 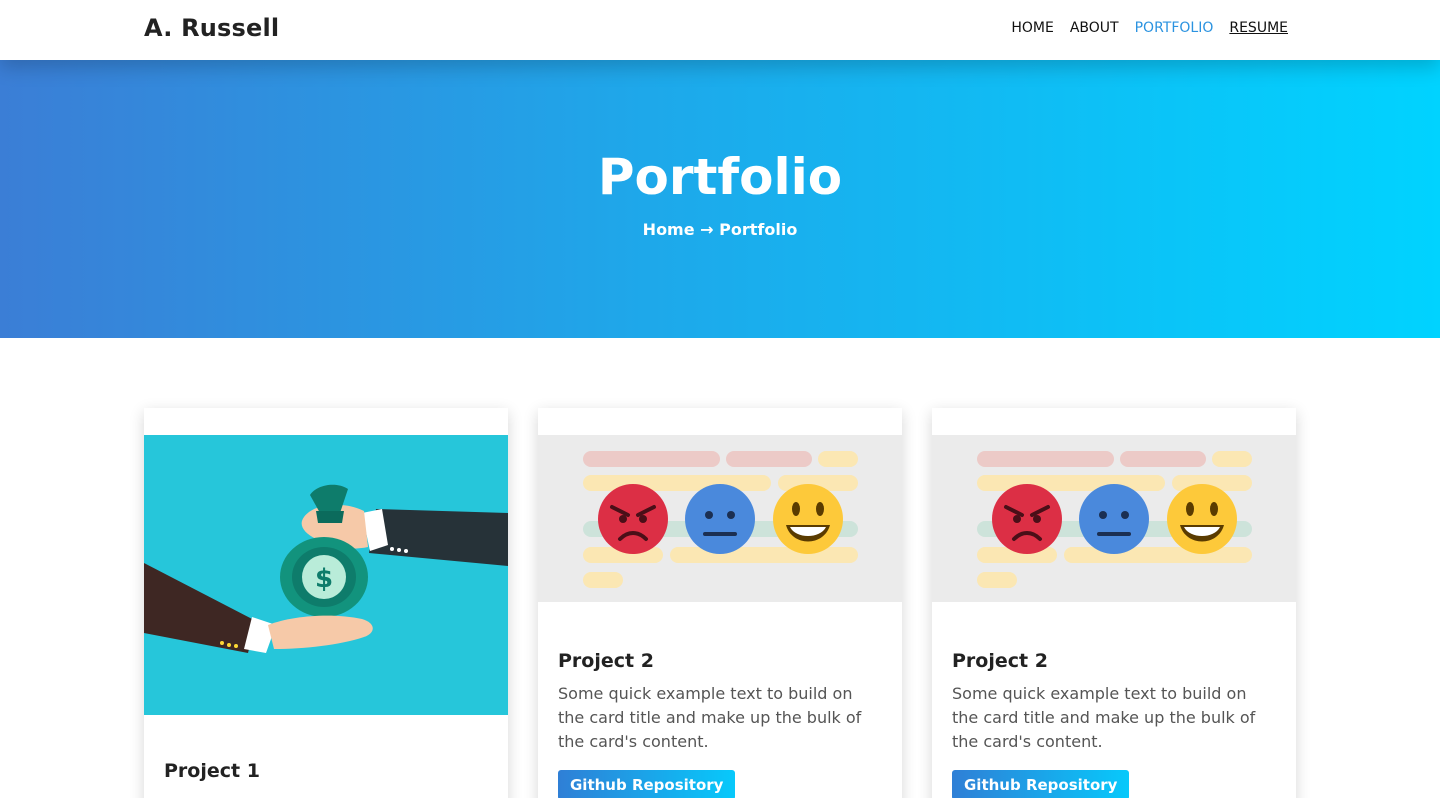 I want to click on breadcrumb: Home → Portfolio, so click(x=720, y=229).